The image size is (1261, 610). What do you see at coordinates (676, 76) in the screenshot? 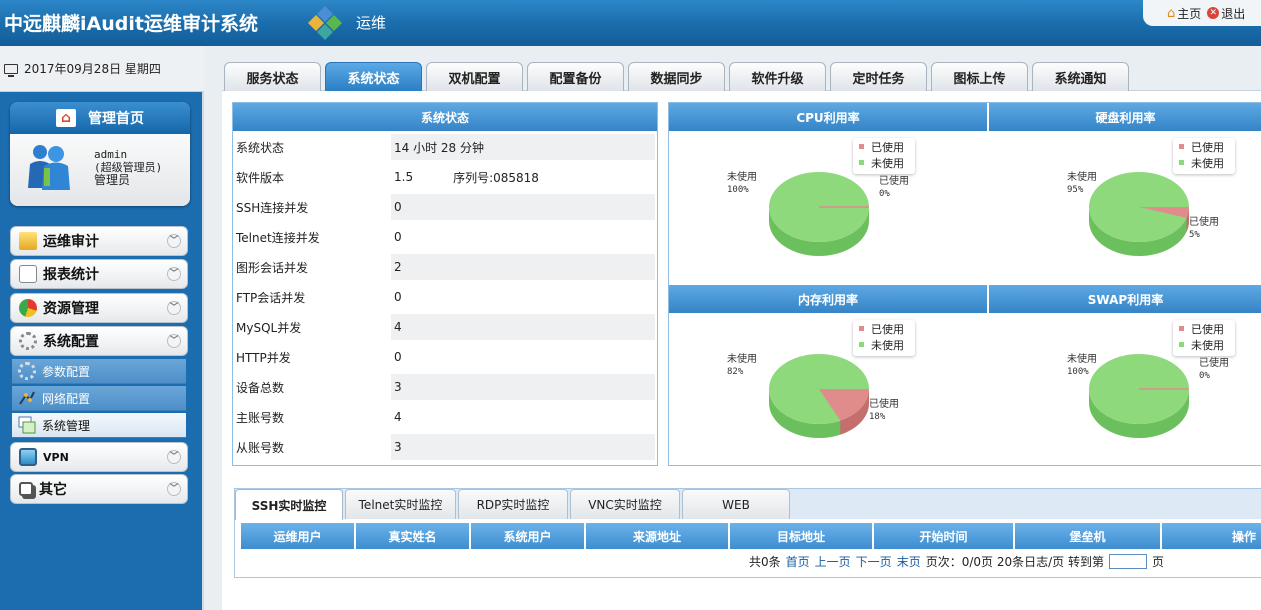
I see `tab-4: 数据同步` at bounding box center [676, 76].